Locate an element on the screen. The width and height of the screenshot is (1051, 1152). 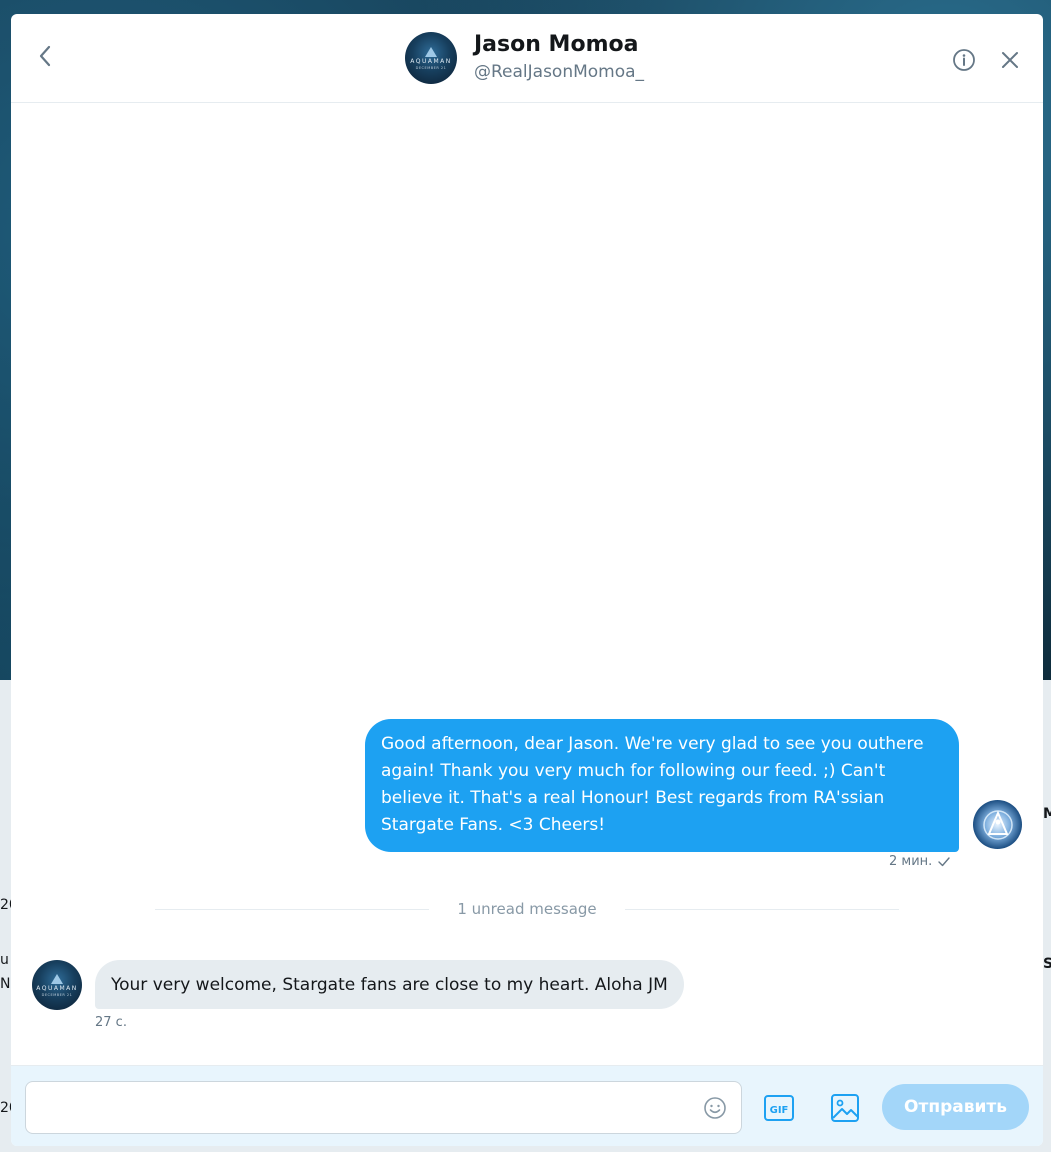
avatar is located at coordinates (997, 824).